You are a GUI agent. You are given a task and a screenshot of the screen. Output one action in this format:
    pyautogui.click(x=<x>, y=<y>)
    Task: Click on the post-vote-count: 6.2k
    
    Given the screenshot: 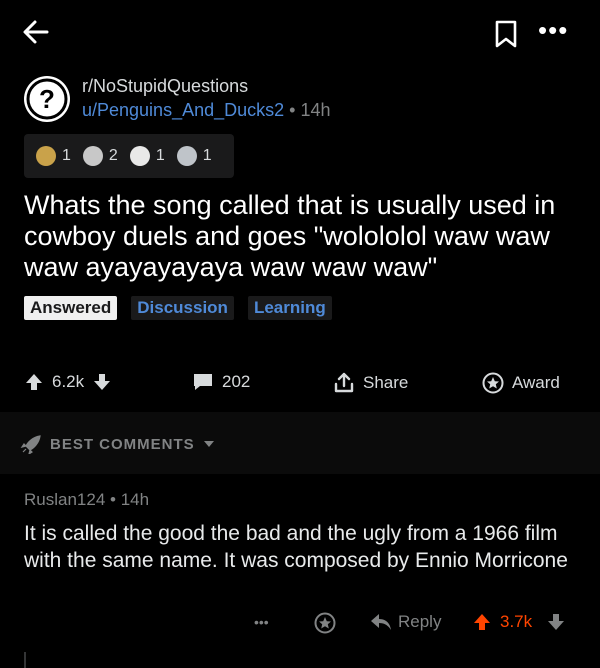 What is the action you would take?
    pyautogui.click(x=68, y=381)
    